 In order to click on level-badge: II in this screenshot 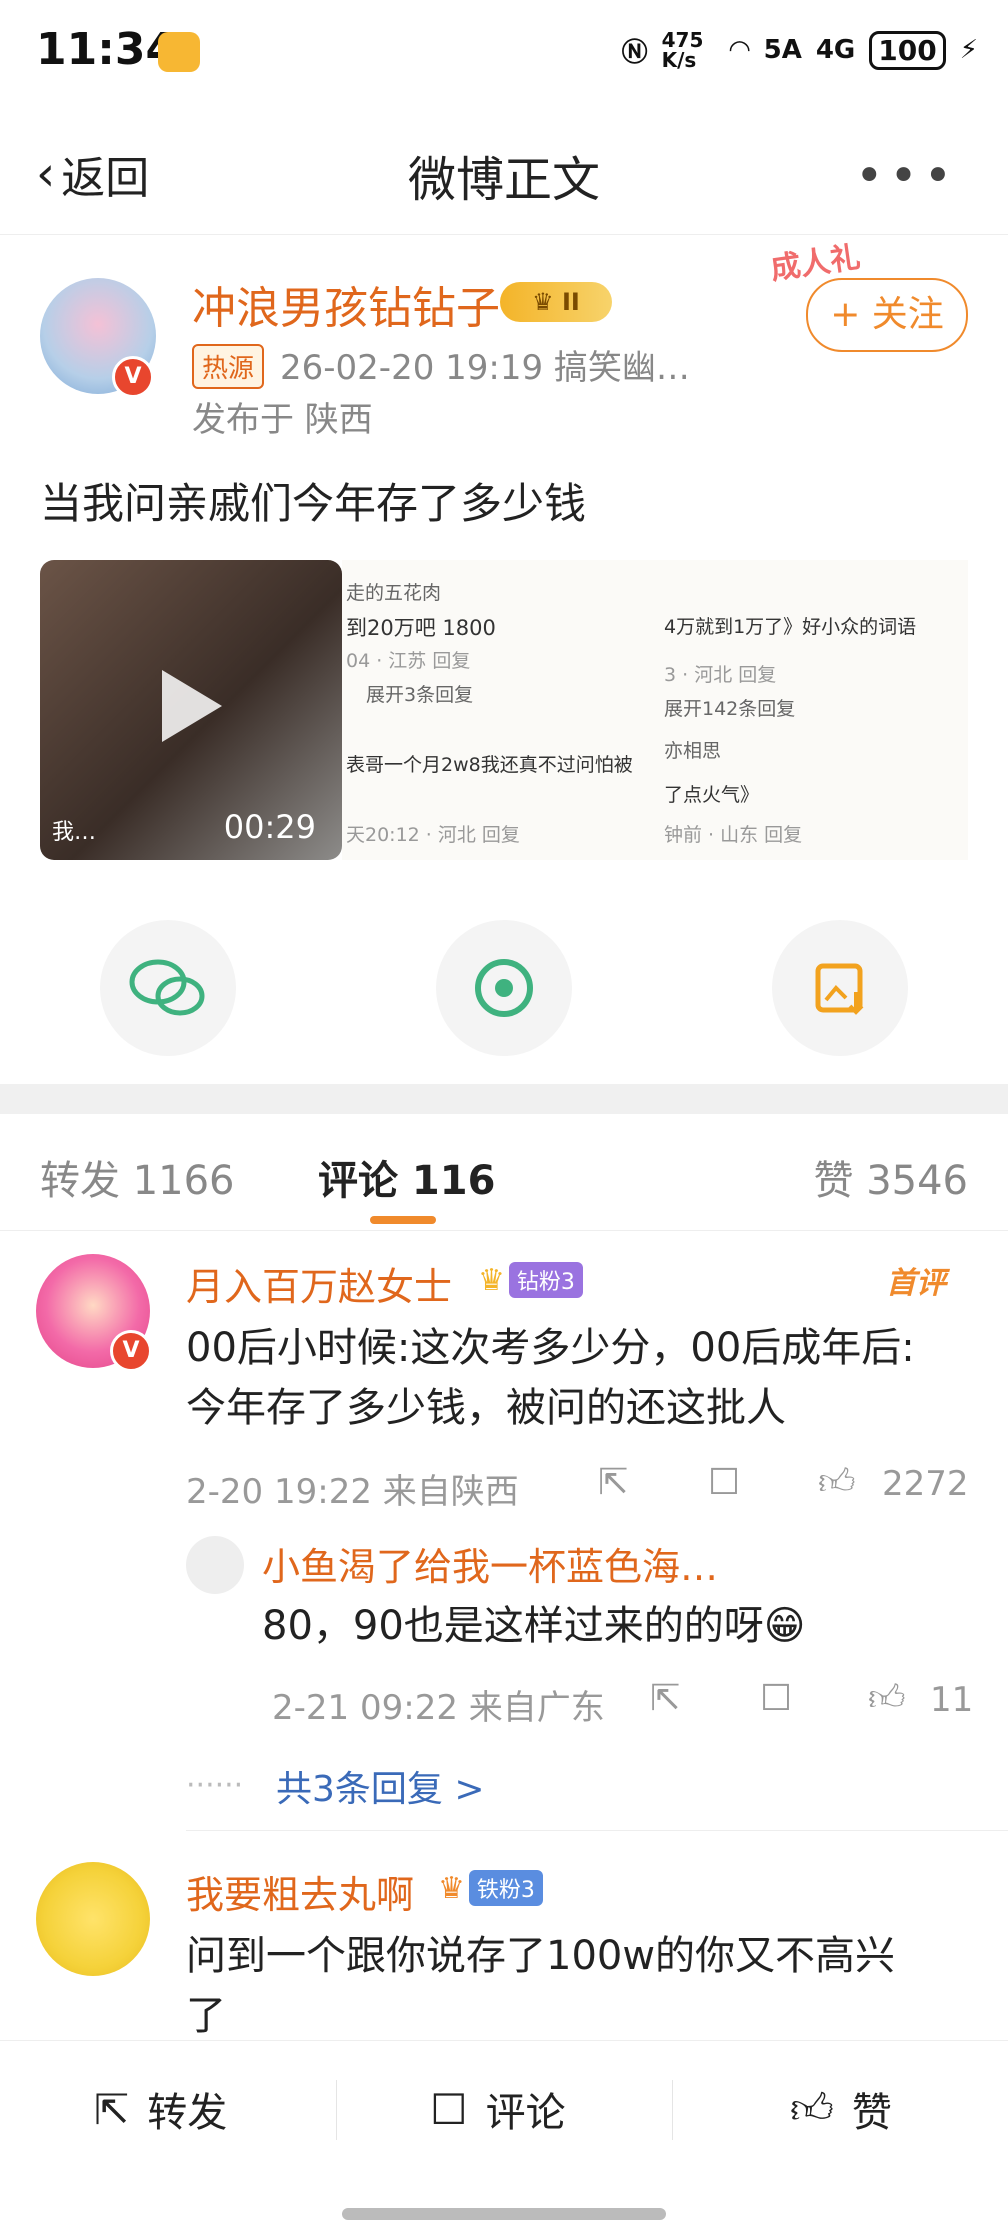, I will do `click(571, 302)`.